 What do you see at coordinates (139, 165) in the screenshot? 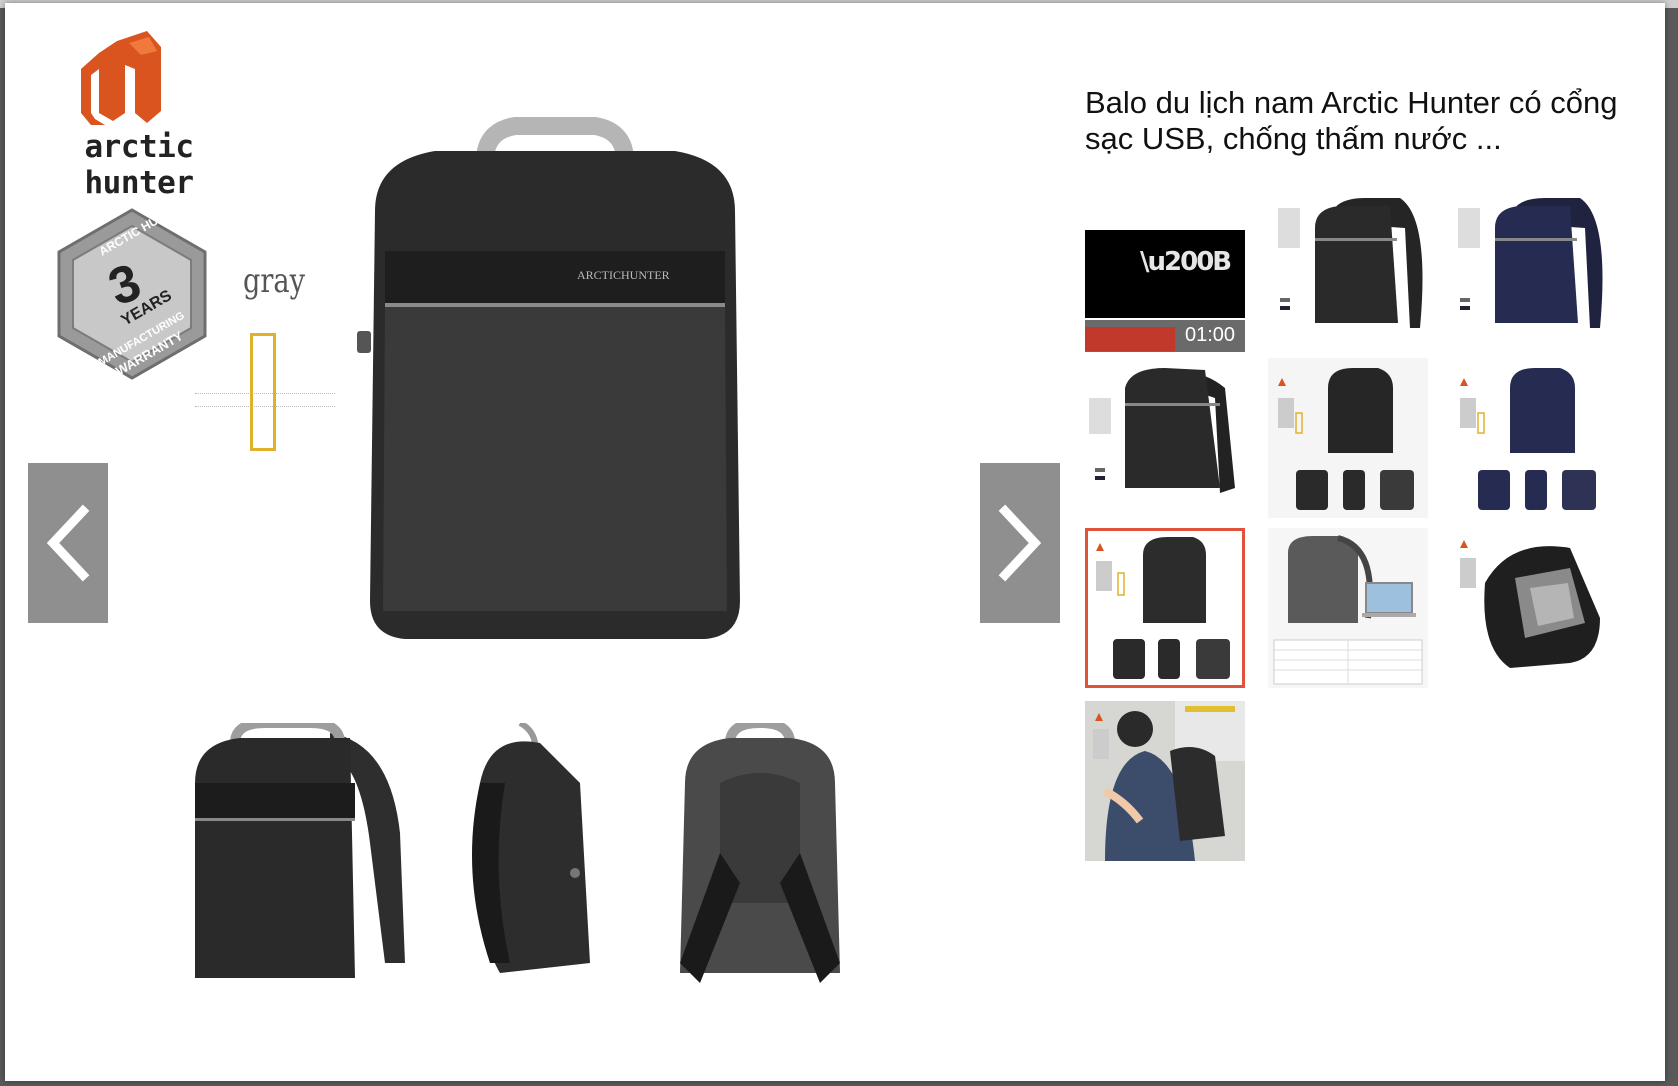
I see `brand-logo-text: arctic hunter` at bounding box center [139, 165].